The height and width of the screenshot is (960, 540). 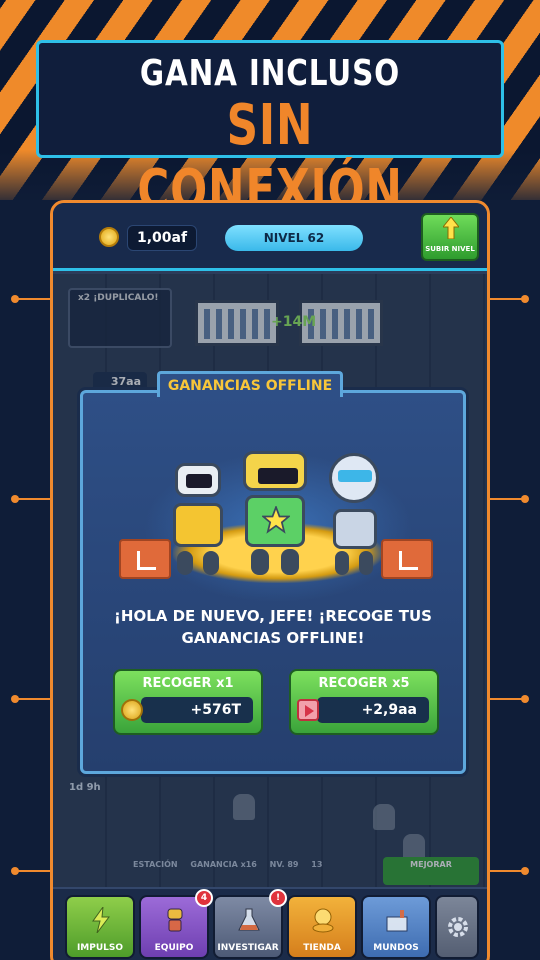 I want to click on collect-x1-button: RECOGER x1 +576T, so click(x=188, y=702).